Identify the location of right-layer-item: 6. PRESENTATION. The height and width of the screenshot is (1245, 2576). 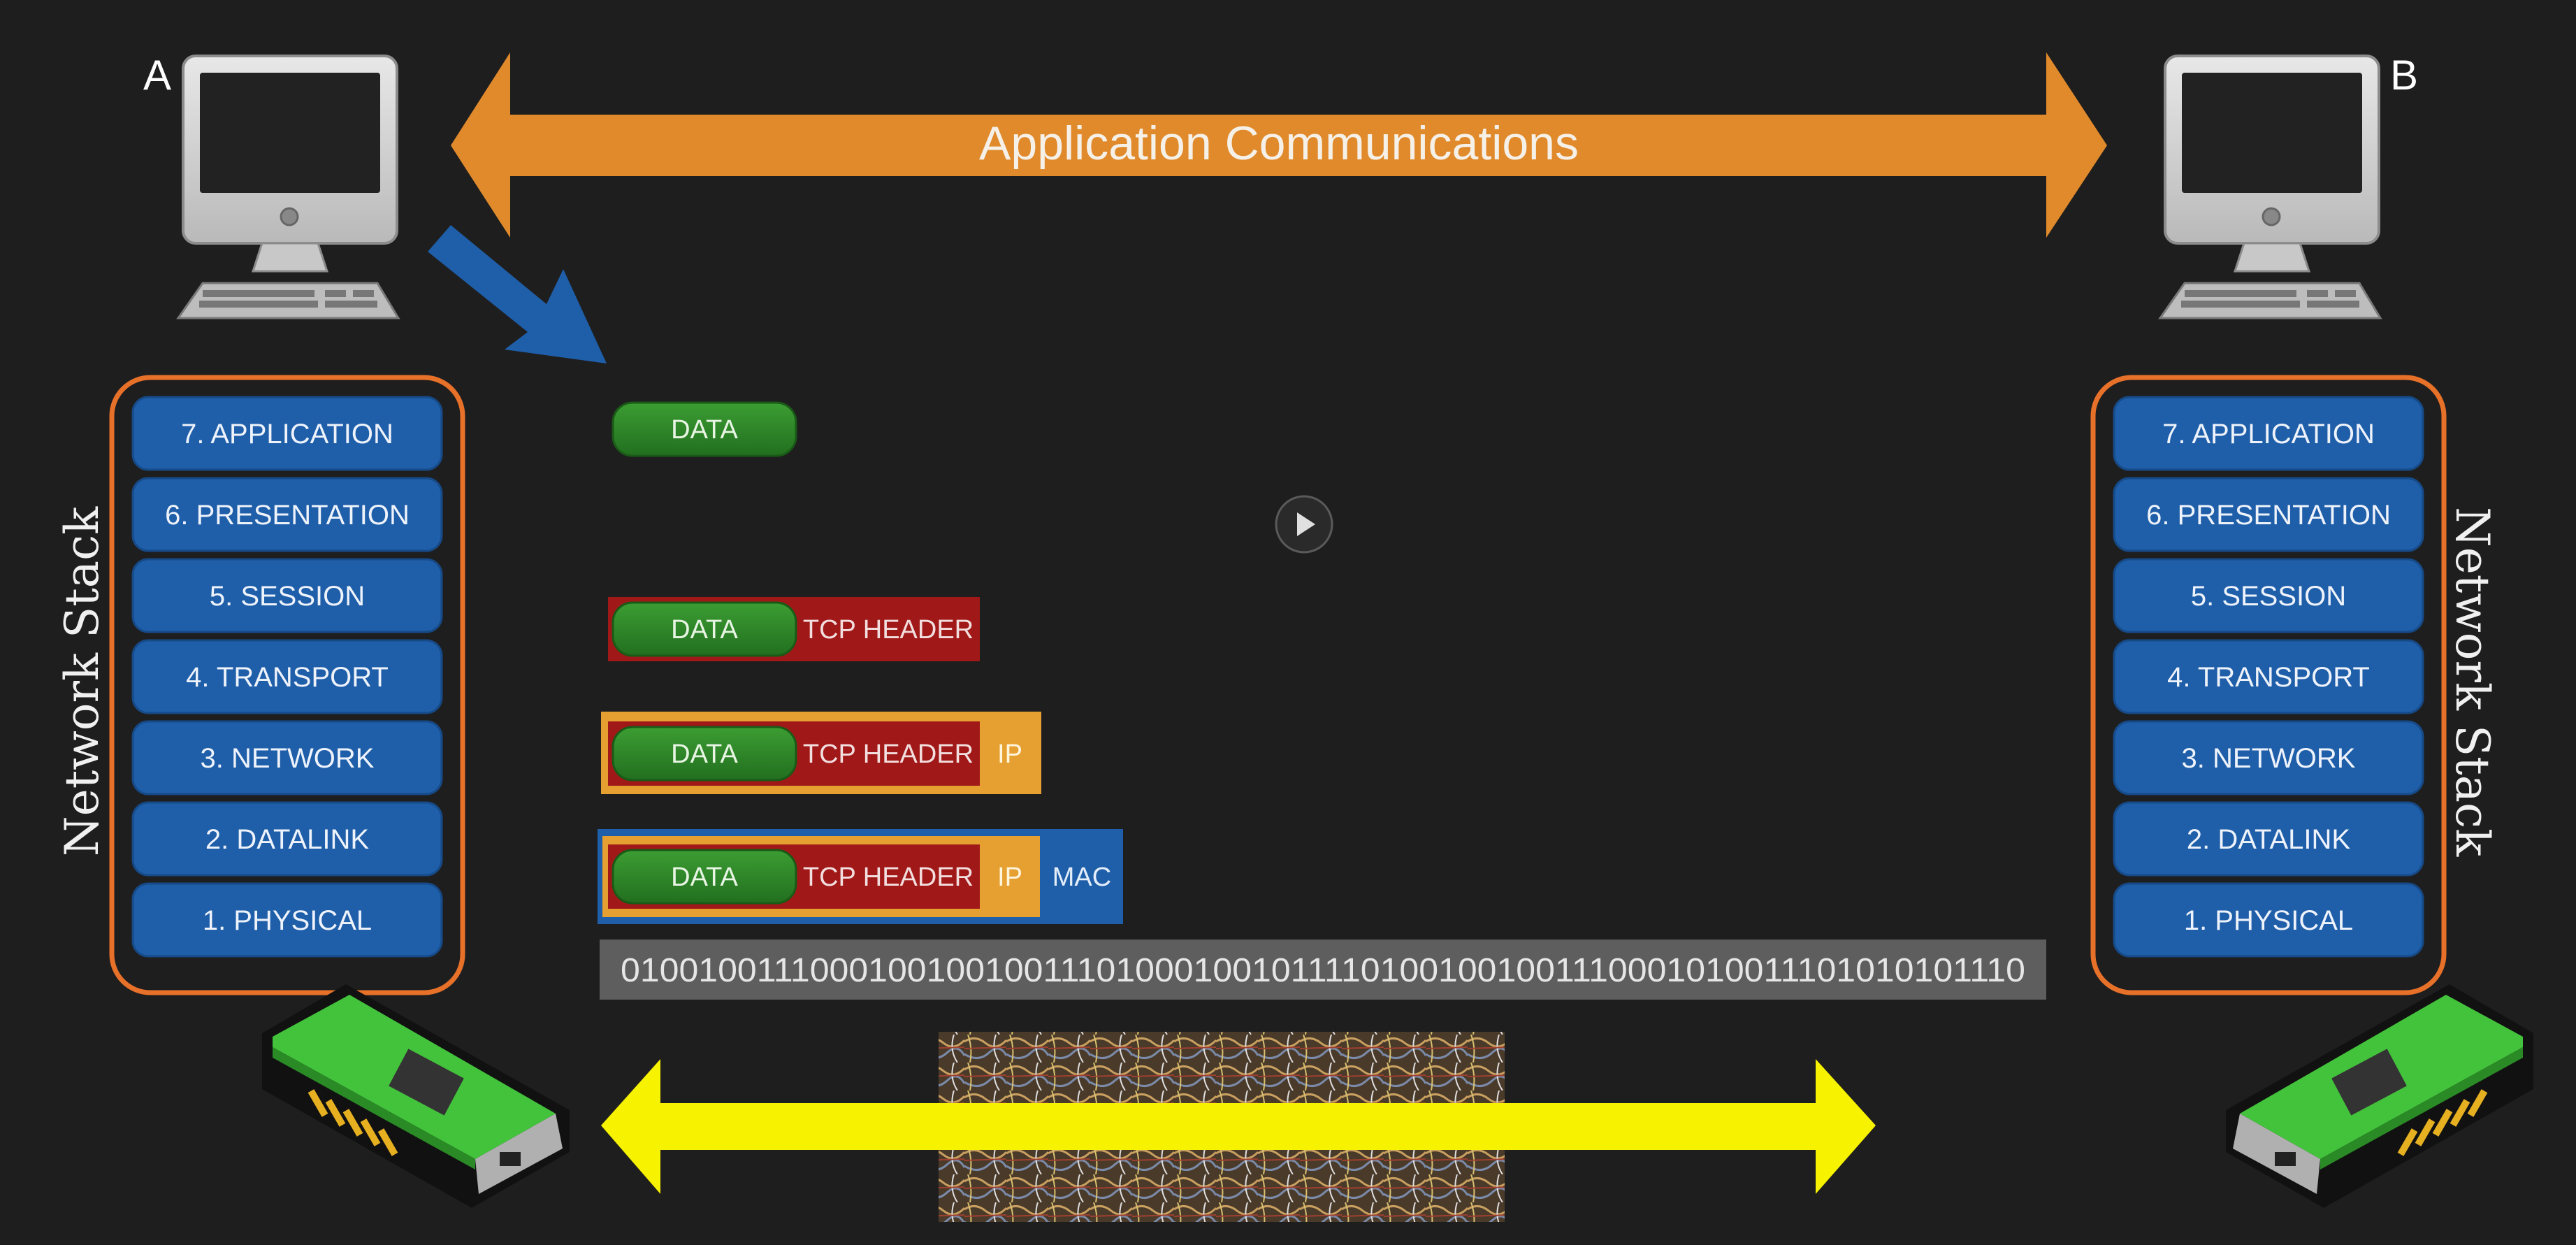
(2268, 514).